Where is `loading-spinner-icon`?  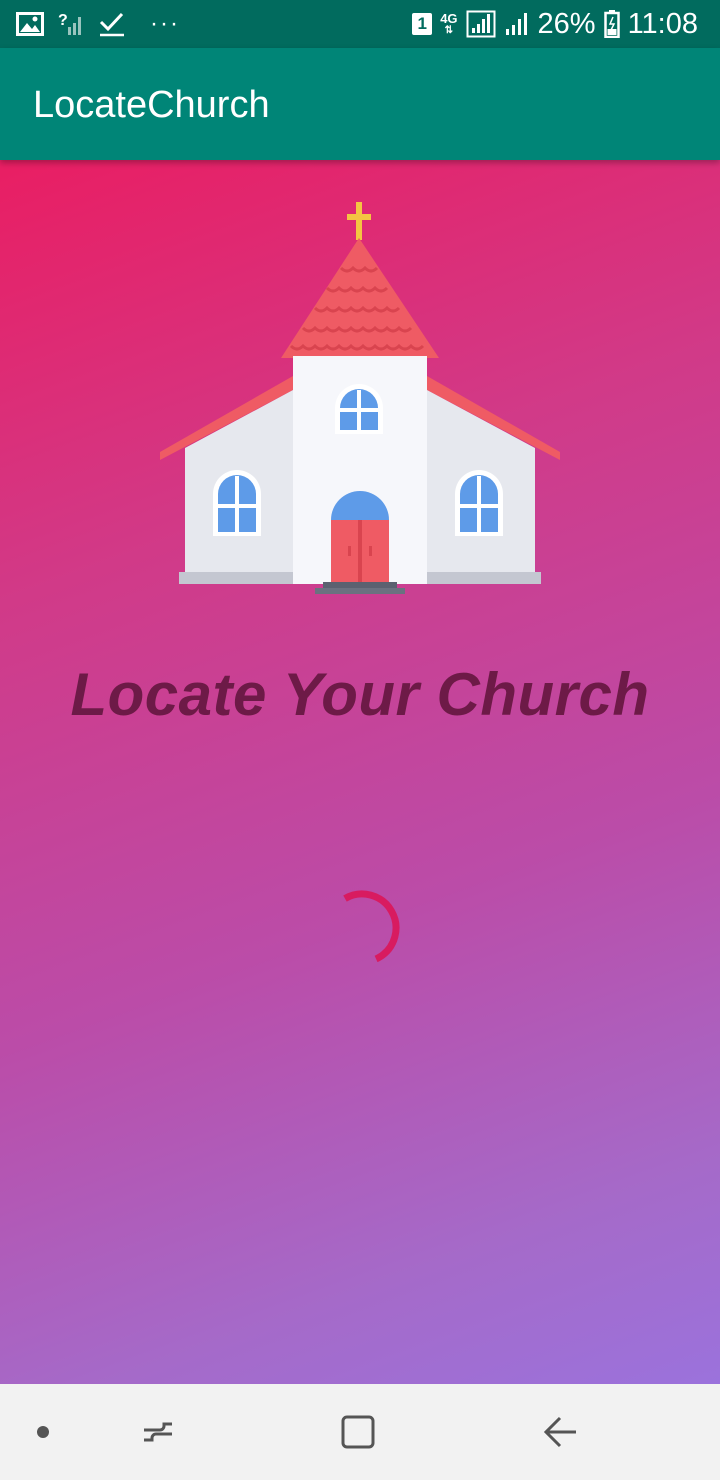 loading-spinner-icon is located at coordinates (362, 928).